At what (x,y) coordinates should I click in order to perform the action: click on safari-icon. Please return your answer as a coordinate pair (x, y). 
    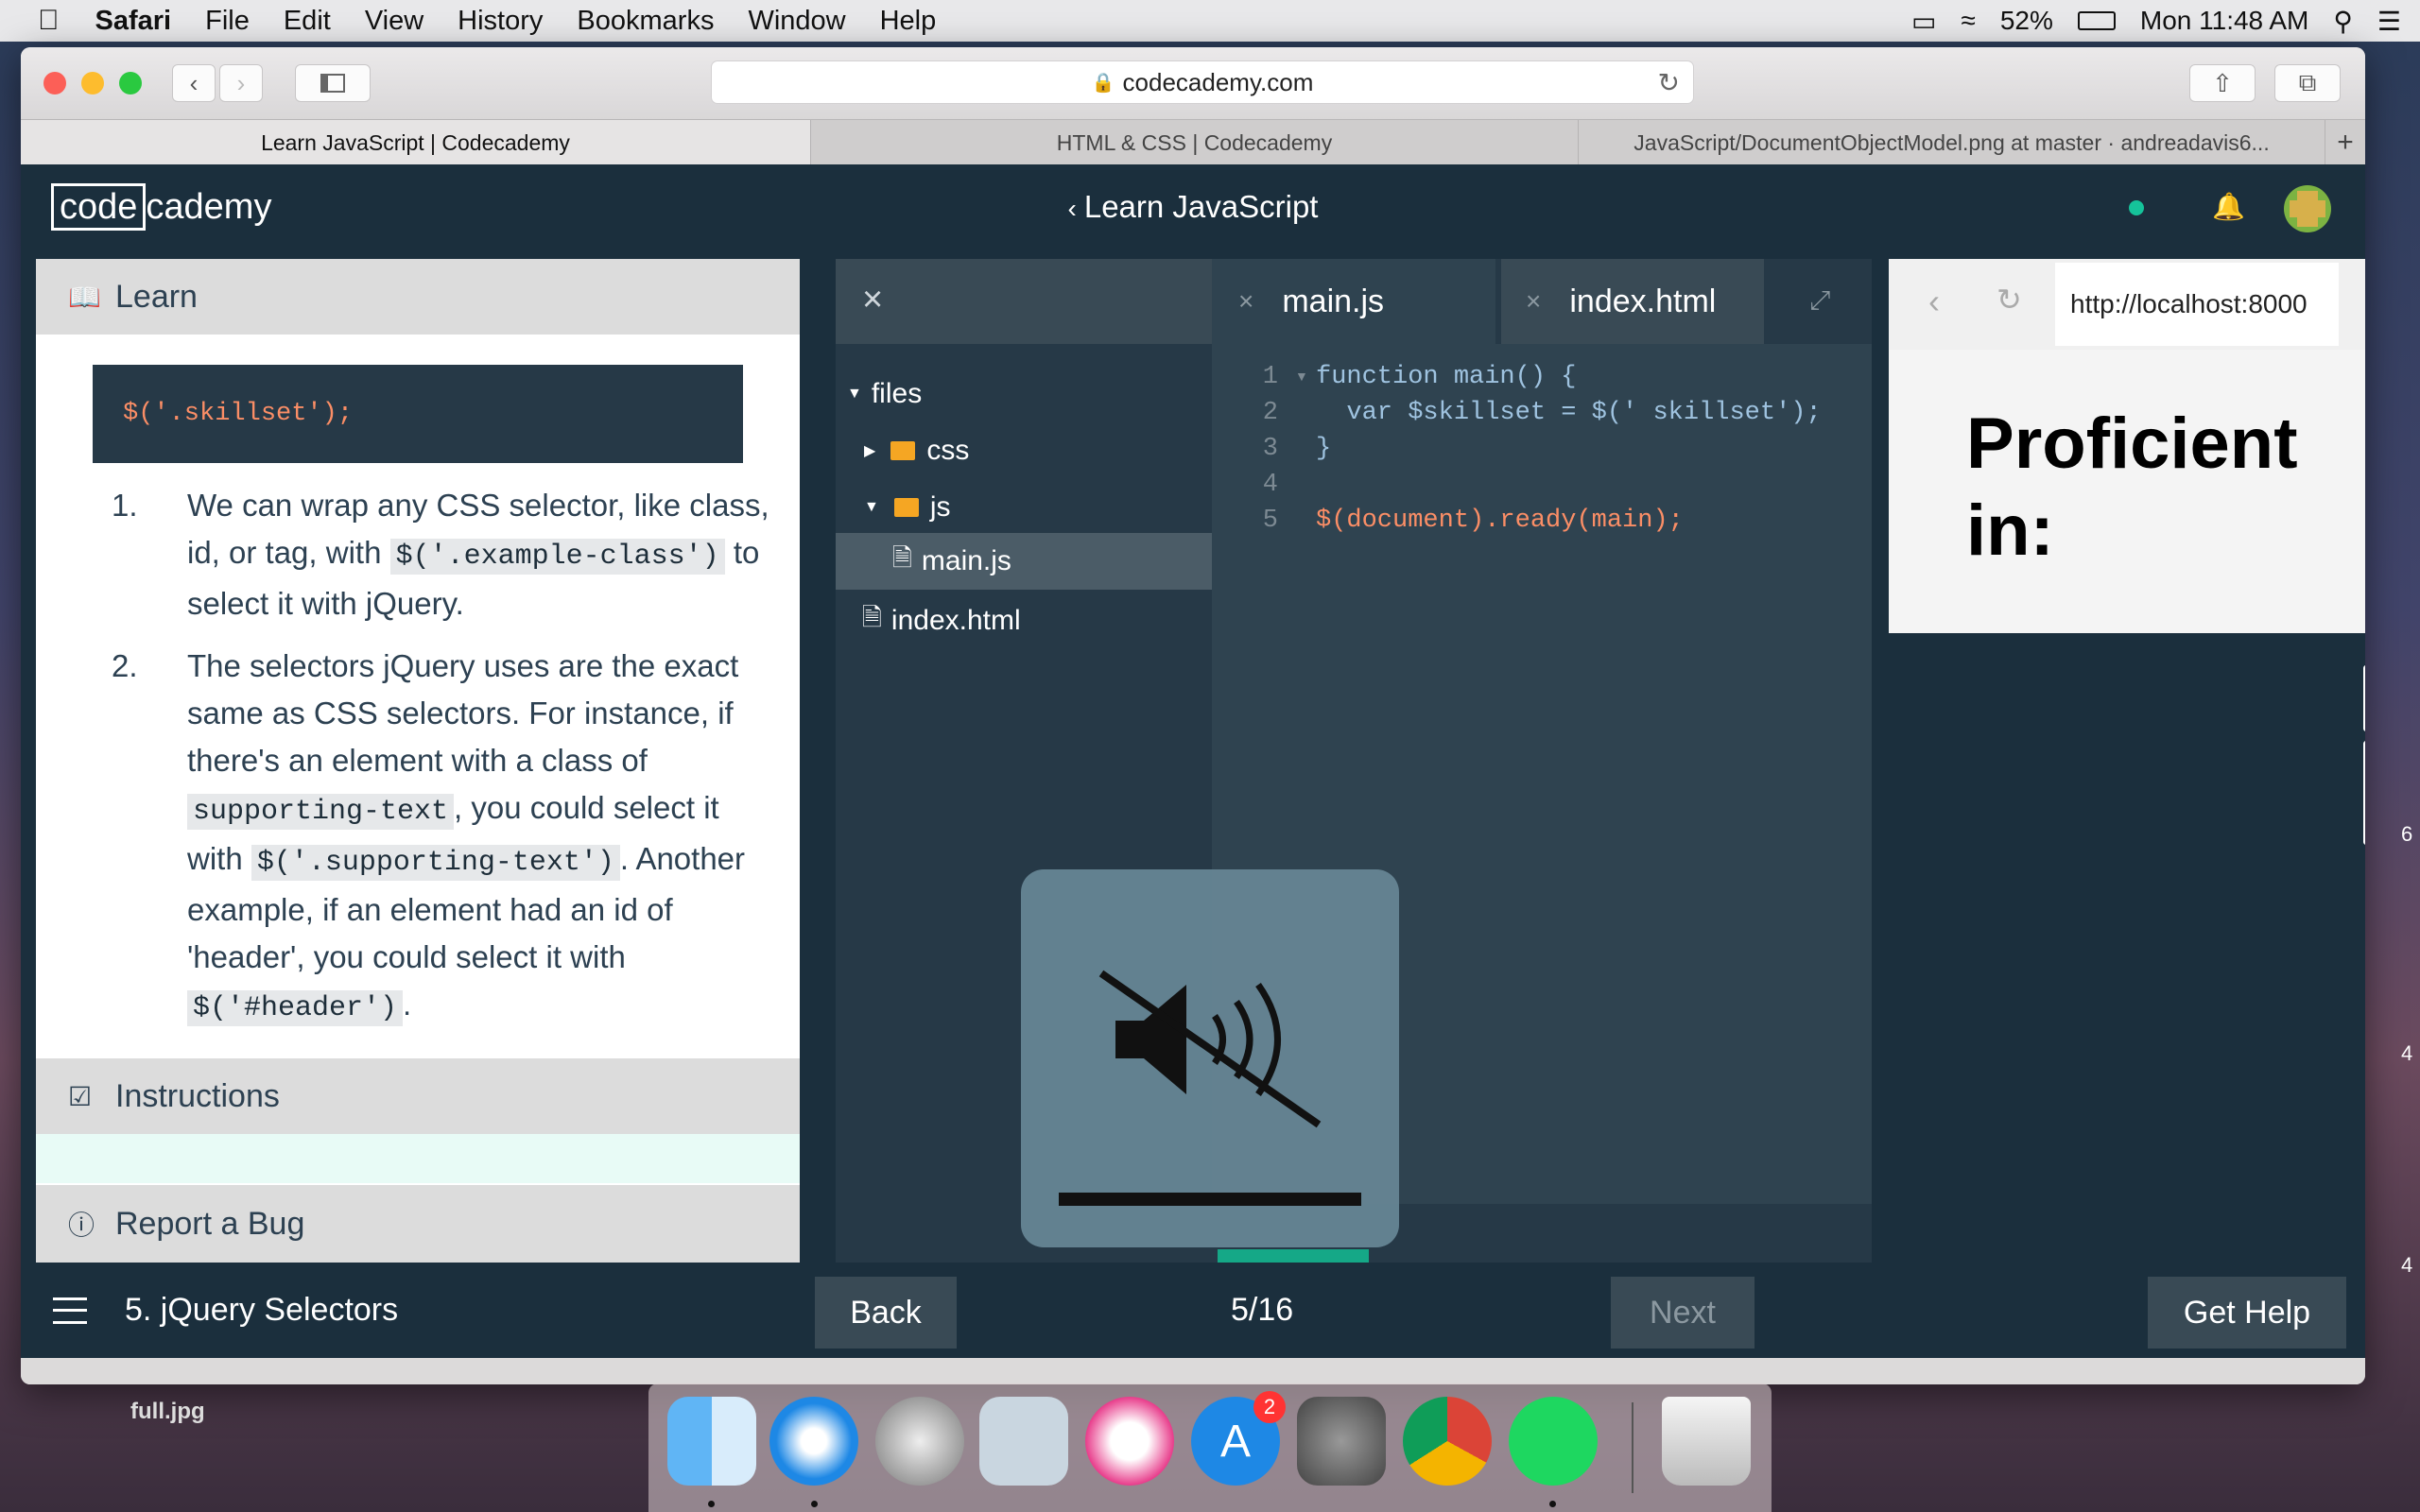
    Looking at the image, I should click on (813, 1441).